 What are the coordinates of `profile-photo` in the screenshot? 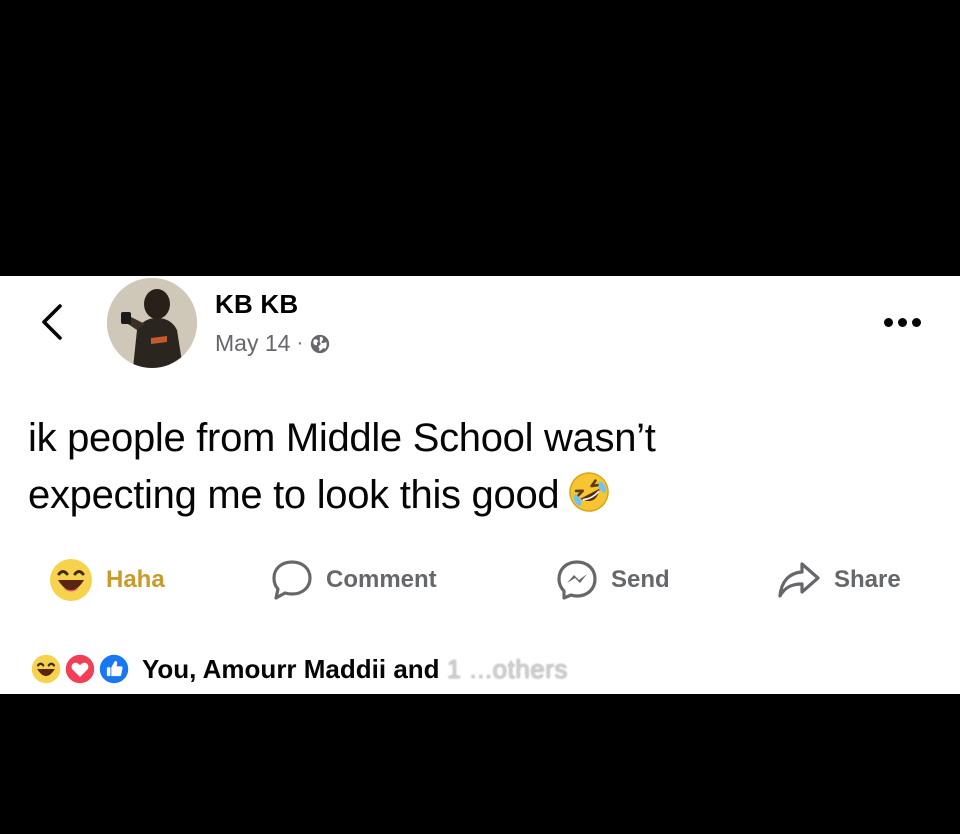 It's located at (152, 323).